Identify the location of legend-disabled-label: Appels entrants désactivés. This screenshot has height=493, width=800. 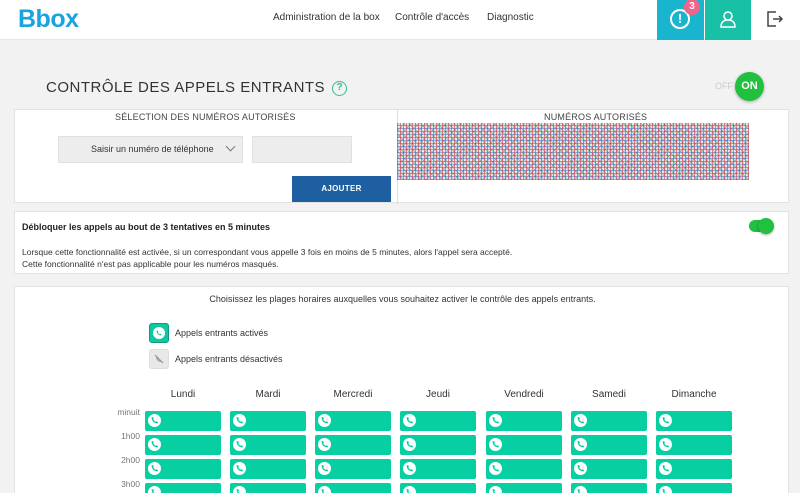
(229, 359).